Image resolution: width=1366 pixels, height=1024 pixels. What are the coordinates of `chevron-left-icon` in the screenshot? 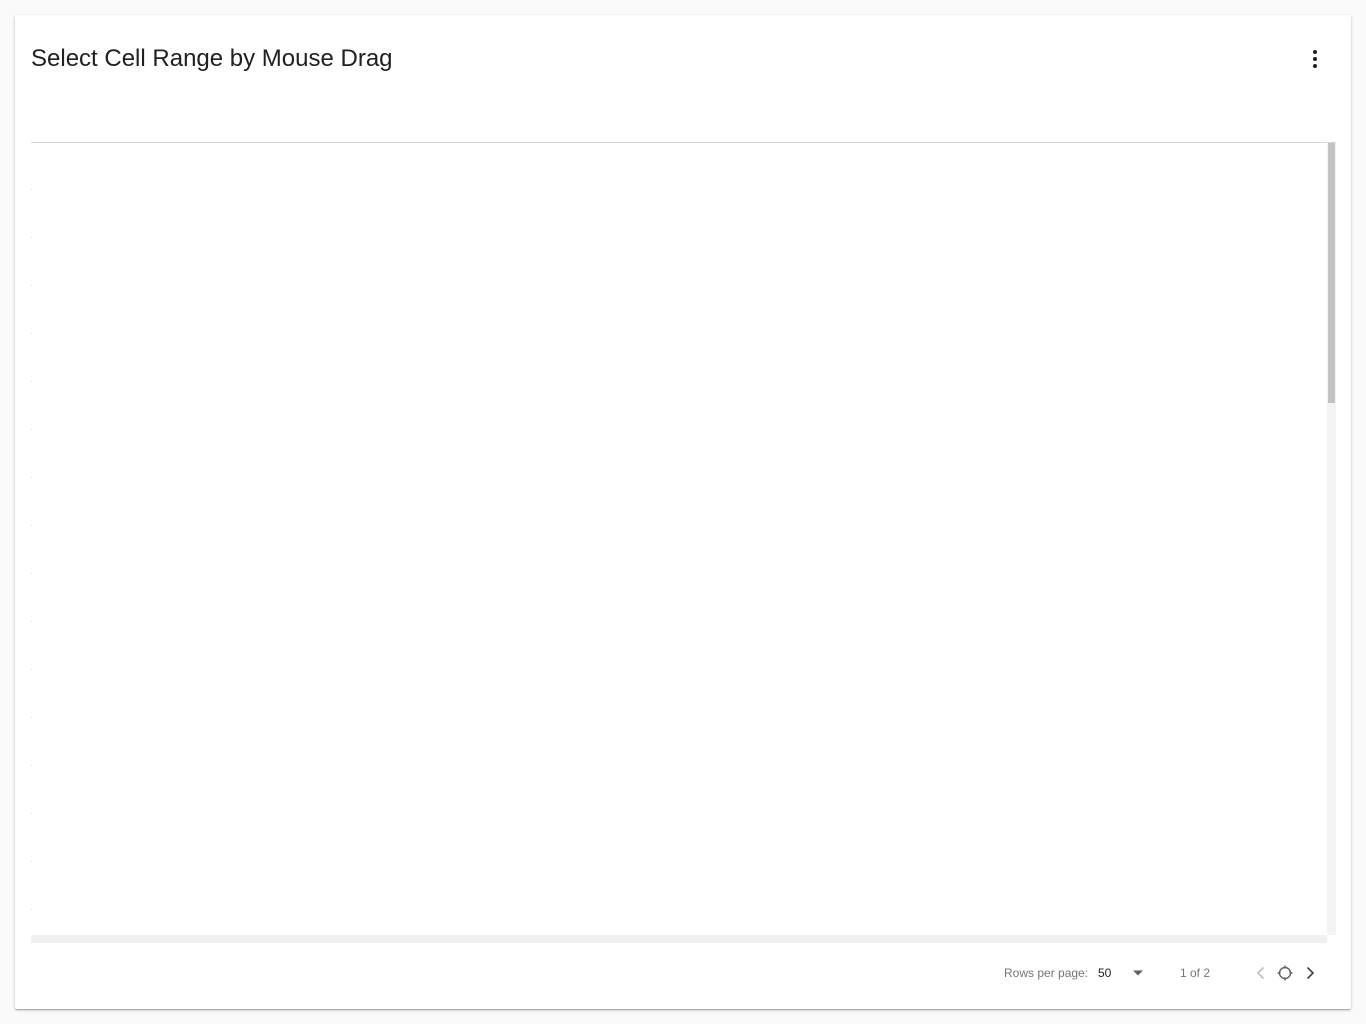 It's located at (1260, 973).